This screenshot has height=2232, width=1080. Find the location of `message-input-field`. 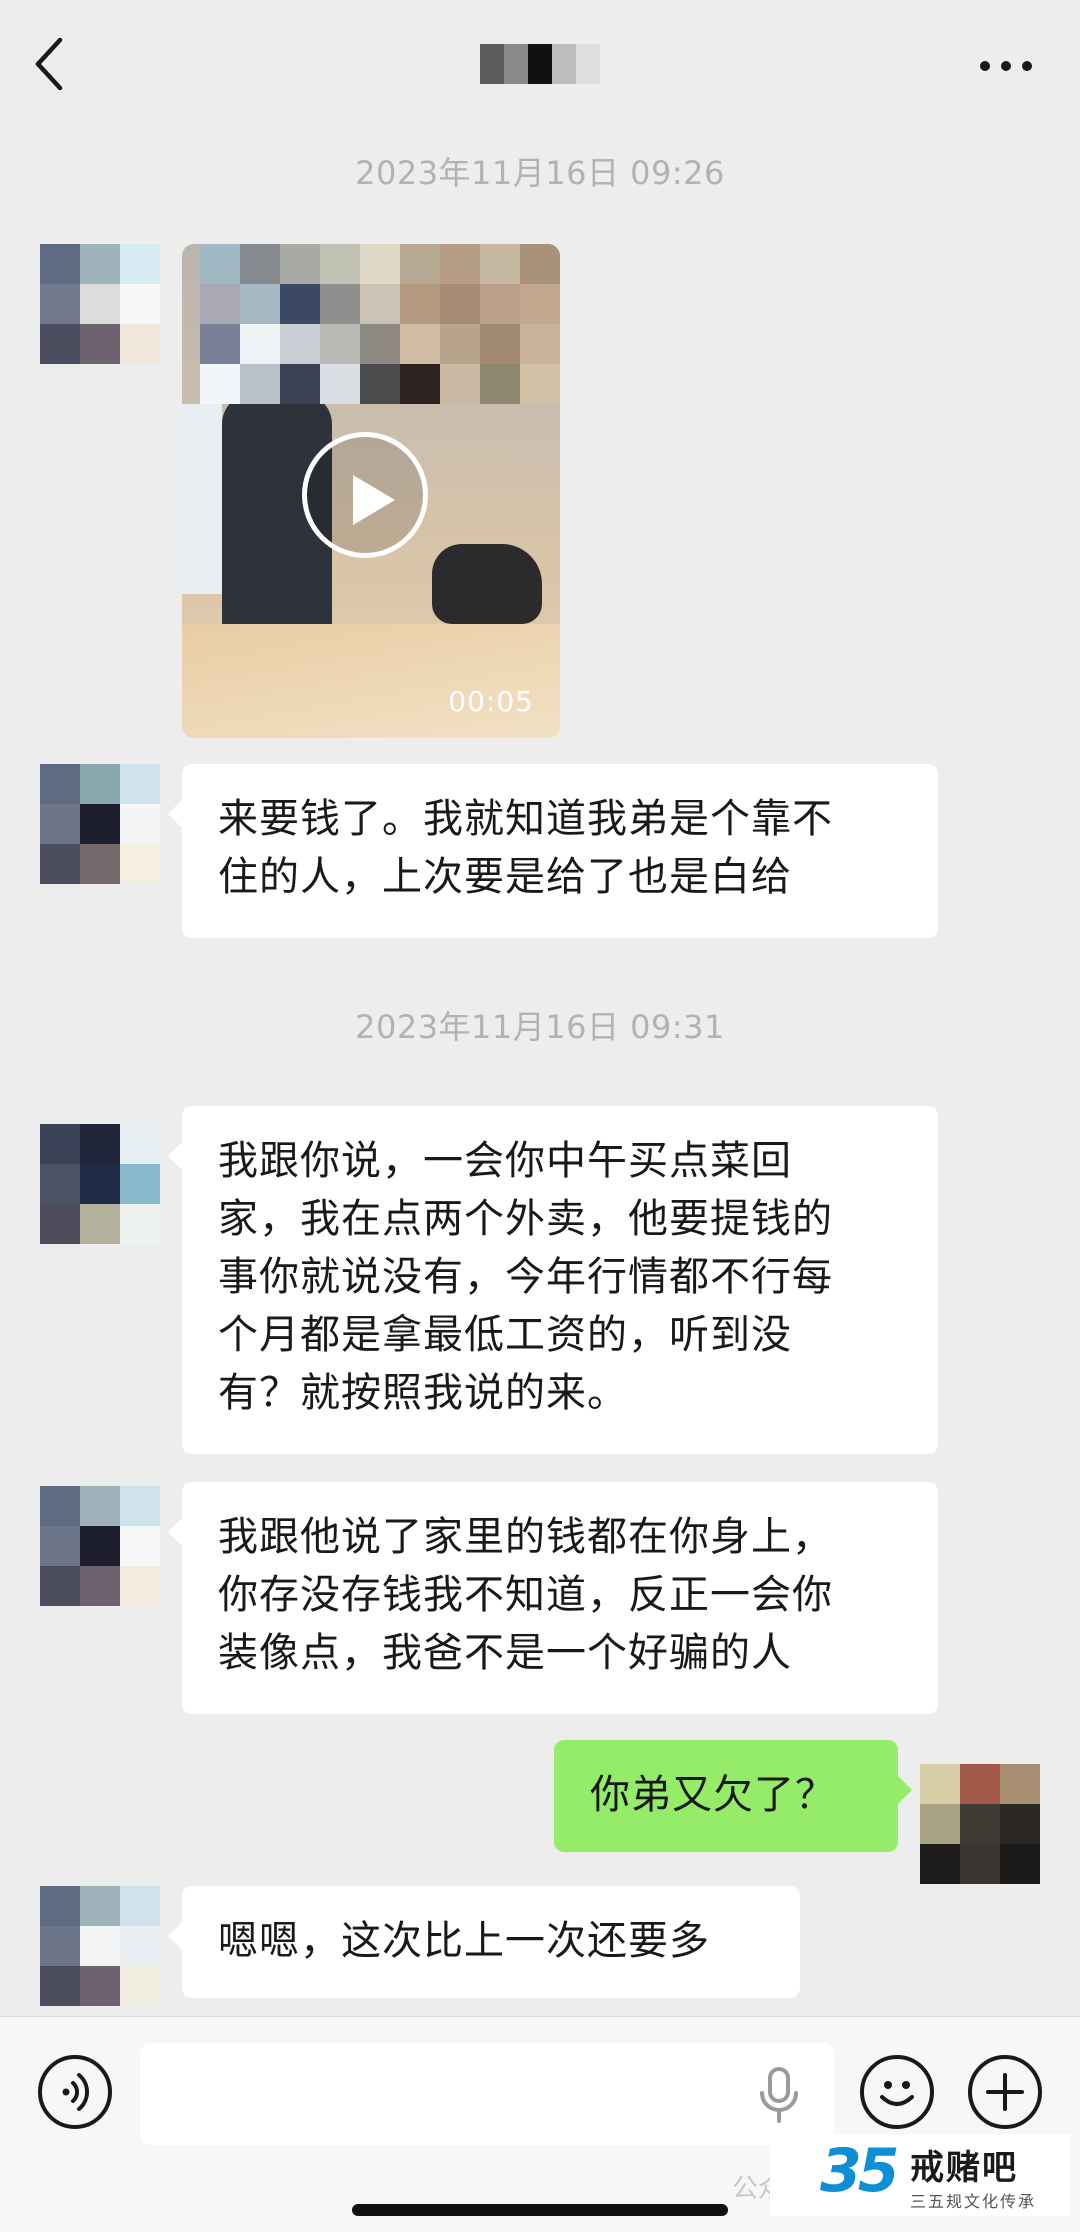

message-input-field is located at coordinates (487, 2094).